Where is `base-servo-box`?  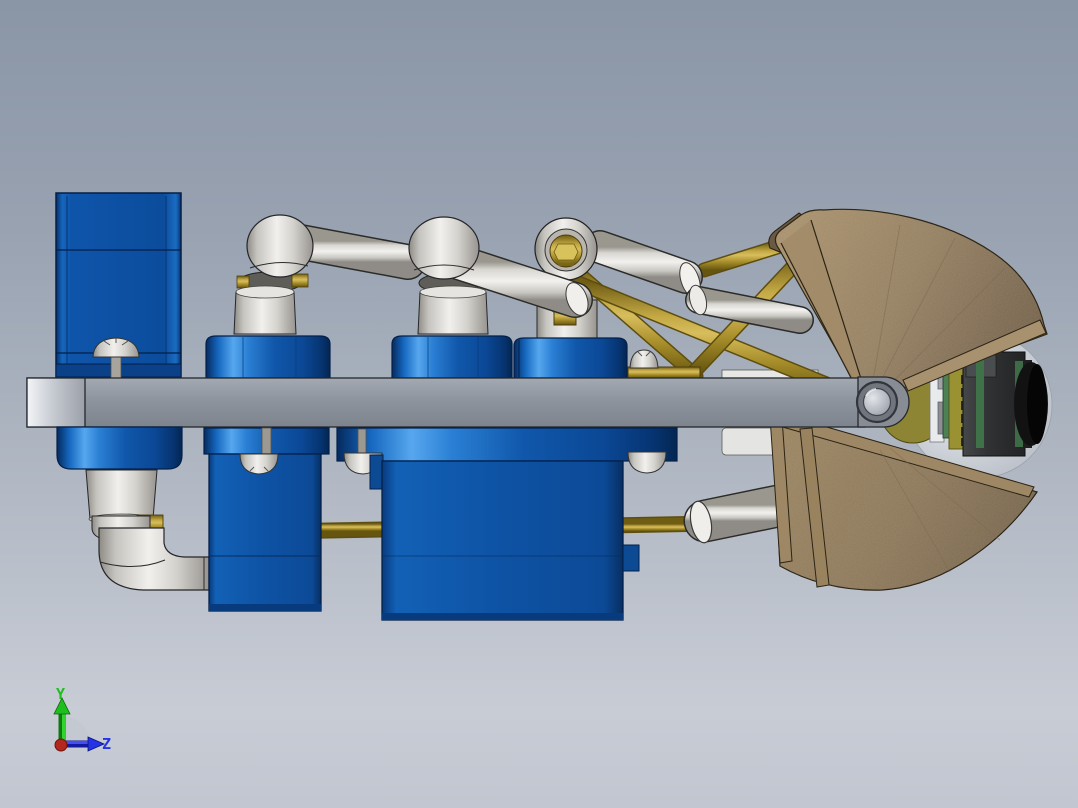
base-servo-box is located at coordinates (118, 285).